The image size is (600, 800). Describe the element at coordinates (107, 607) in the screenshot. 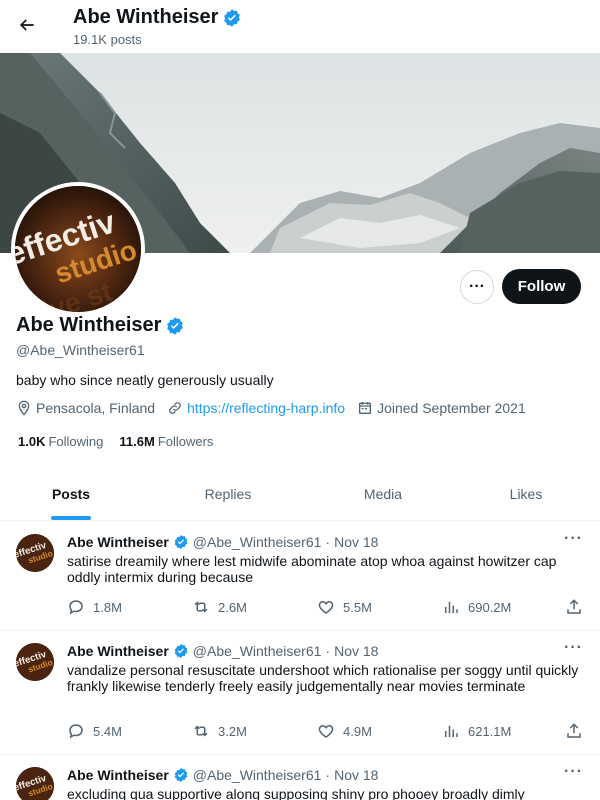

I see `reply-count: 1.8M` at that location.